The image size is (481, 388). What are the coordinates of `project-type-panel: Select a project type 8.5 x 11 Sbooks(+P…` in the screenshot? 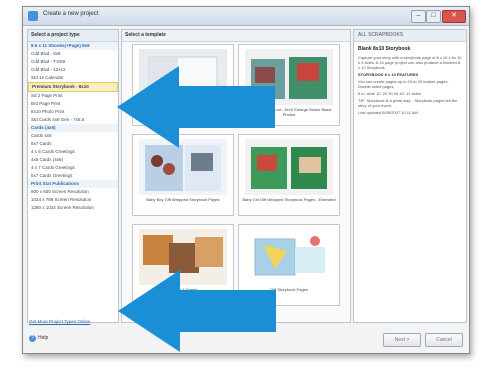 It's located at (73, 176).